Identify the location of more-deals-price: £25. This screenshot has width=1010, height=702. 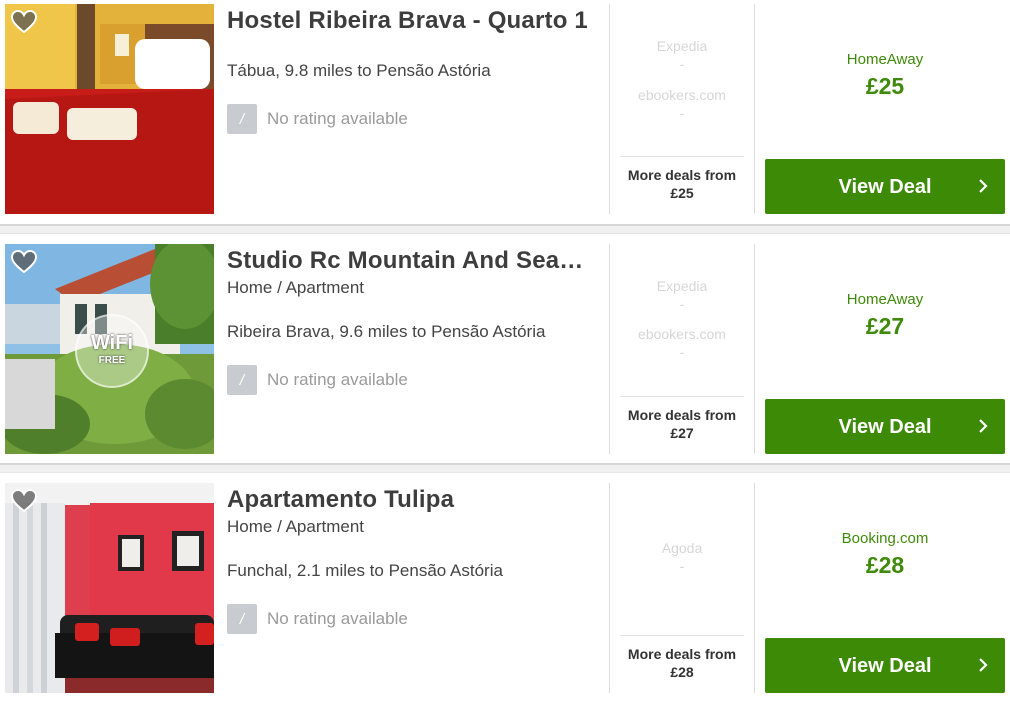
(682, 193).